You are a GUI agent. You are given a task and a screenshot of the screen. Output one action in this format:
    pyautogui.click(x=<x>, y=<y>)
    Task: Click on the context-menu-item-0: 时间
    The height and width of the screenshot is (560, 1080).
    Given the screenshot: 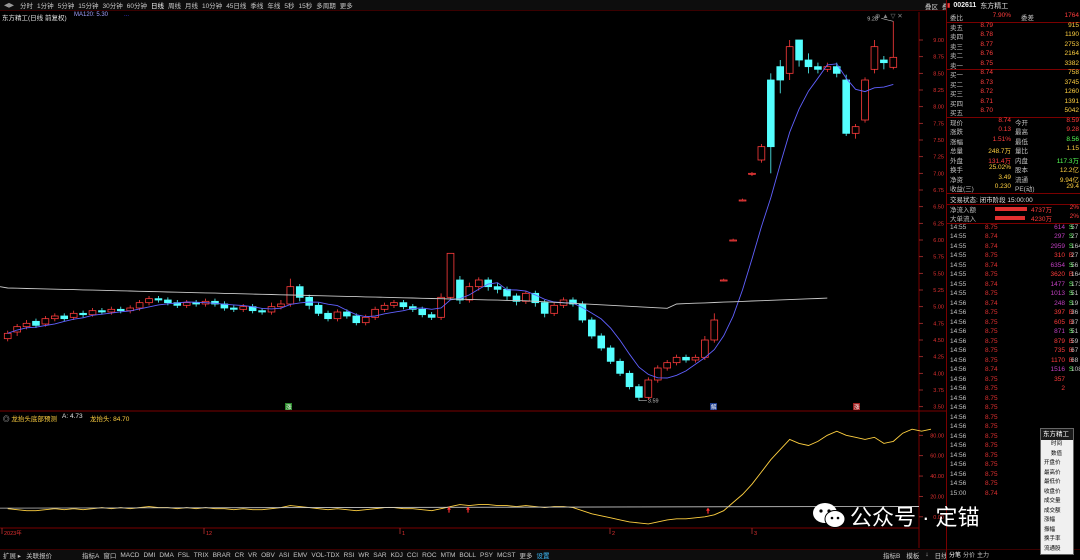 What is the action you would take?
    pyautogui.click(x=1057, y=445)
    